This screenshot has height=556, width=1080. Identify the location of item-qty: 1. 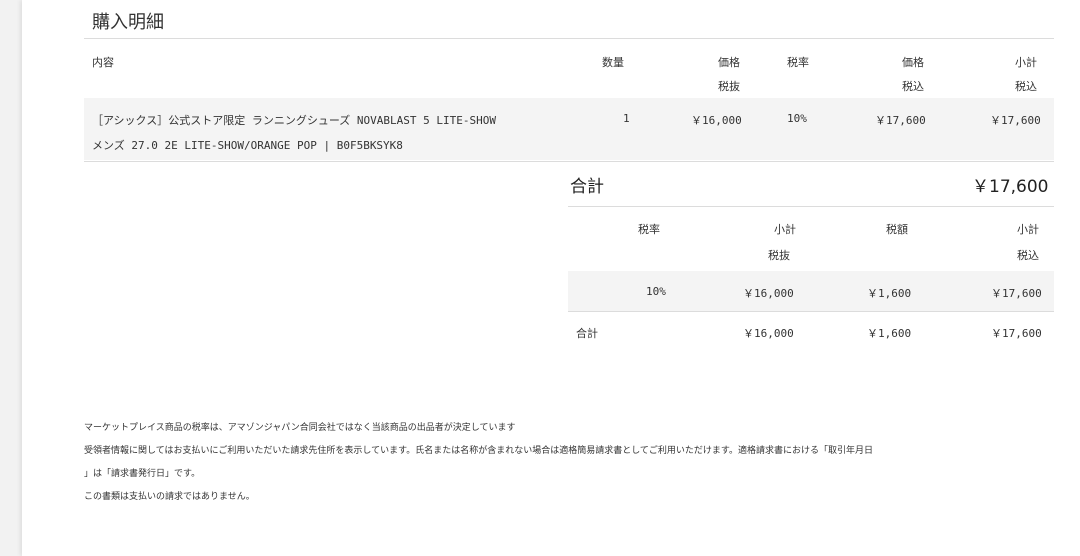
(626, 118).